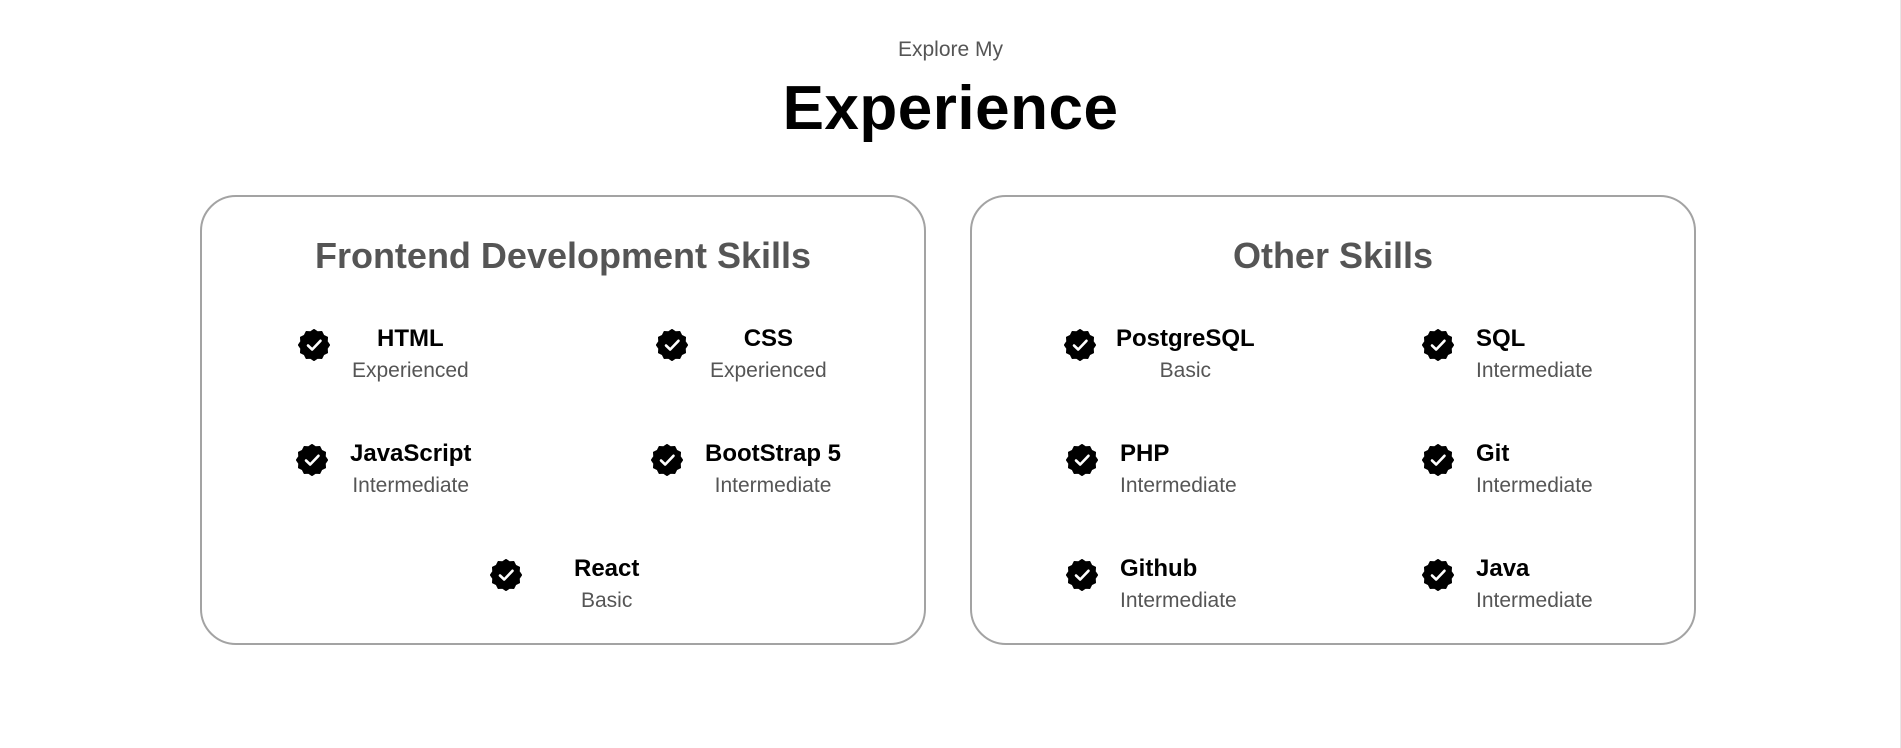 The image size is (1901, 748). What do you see at coordinates (1507, 355) in the screenshot?
I see `skill-item-sql: SQL Intermediate` at bounding box center [1507, 355].